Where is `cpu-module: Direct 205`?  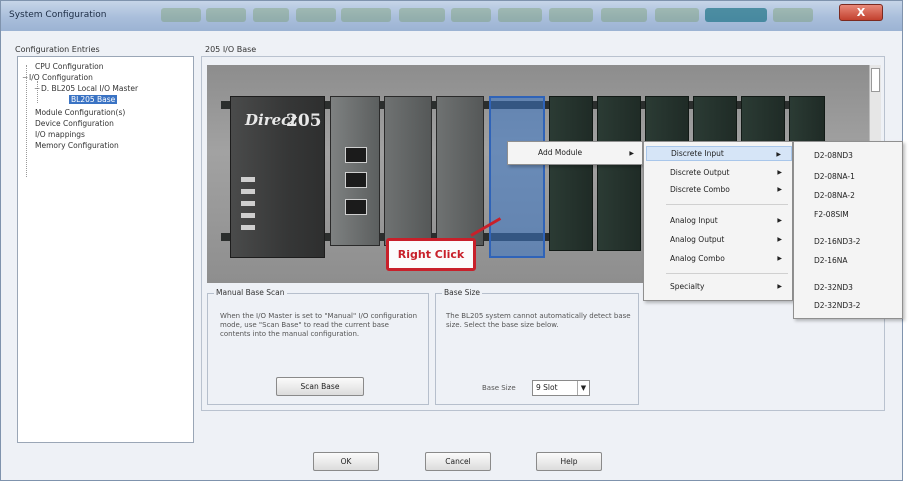 cpu-module: Direct 205 is located at coordinates (277, 177).